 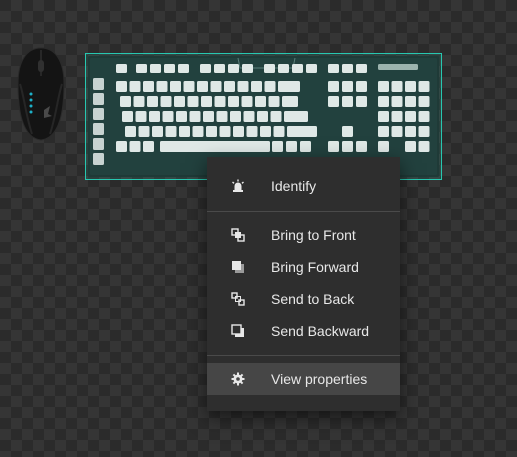 I want to click on mouse-device, so click(x=41, y=94).